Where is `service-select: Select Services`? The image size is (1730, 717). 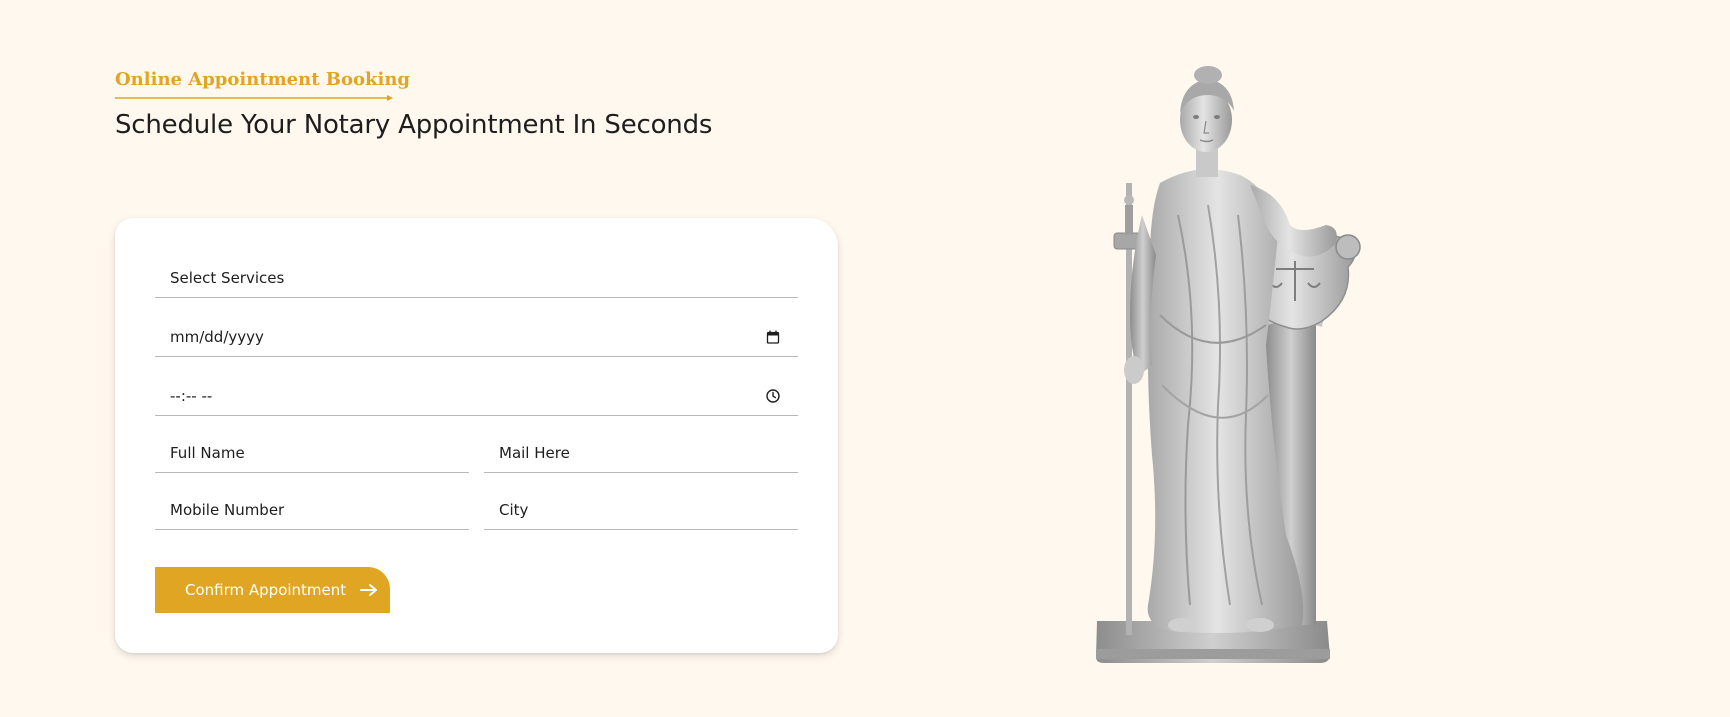 service-select: Select Services is located at coordinates (476, 278).